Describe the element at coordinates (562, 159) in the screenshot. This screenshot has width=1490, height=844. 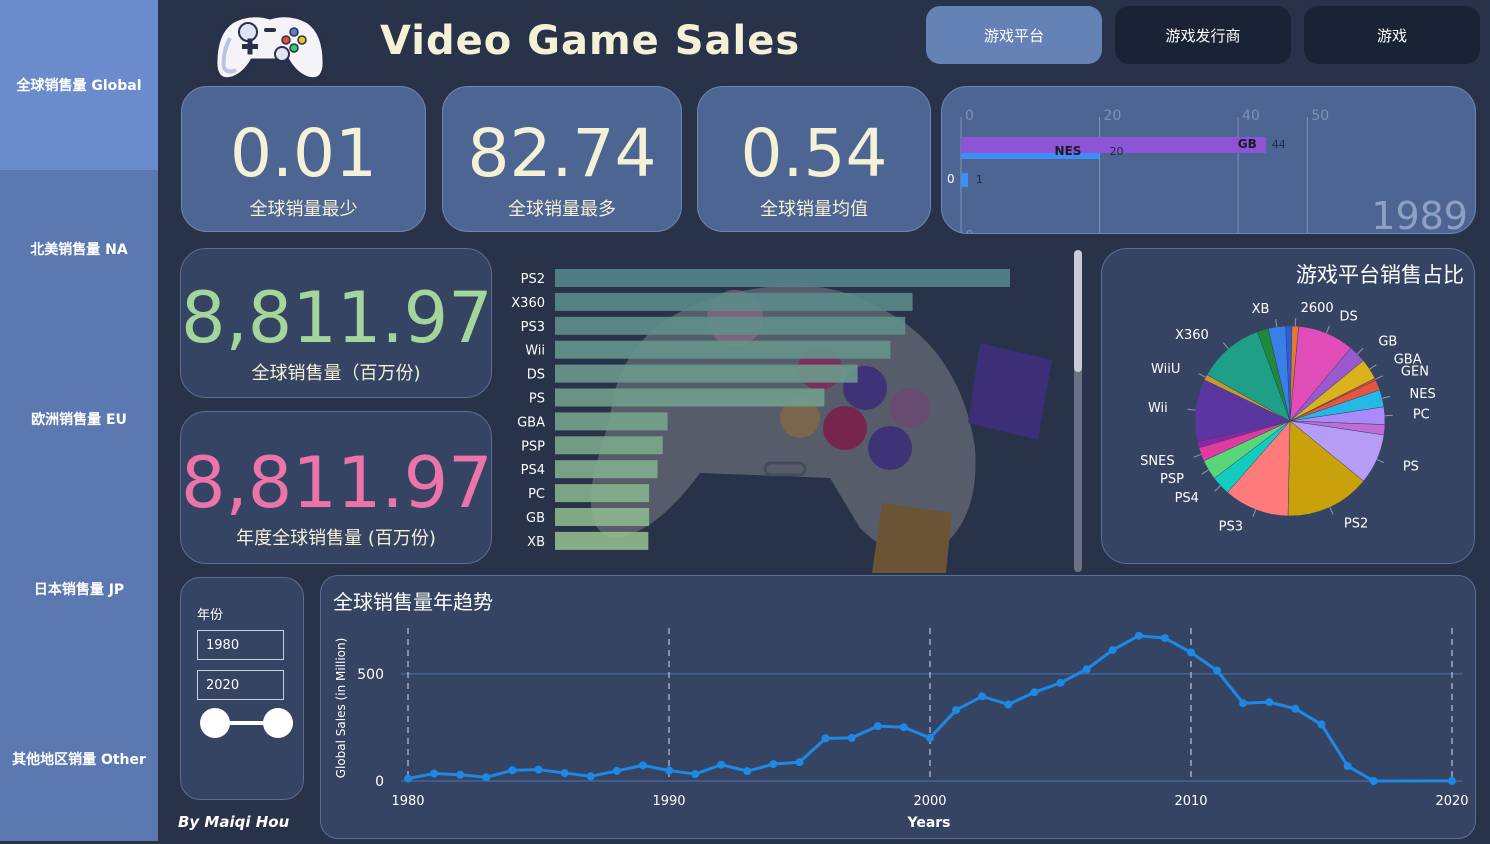
I see `kpi-max-card: 82.74 全球销量最多` at that location.